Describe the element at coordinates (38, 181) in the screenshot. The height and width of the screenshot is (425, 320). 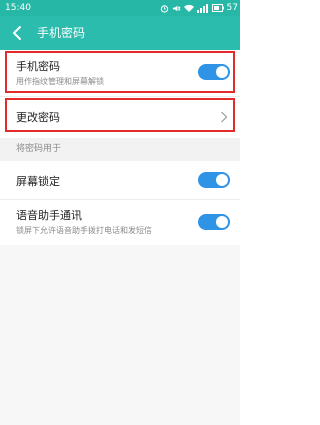
I see `screen-lock-label: 屏幕锁定` at that location.